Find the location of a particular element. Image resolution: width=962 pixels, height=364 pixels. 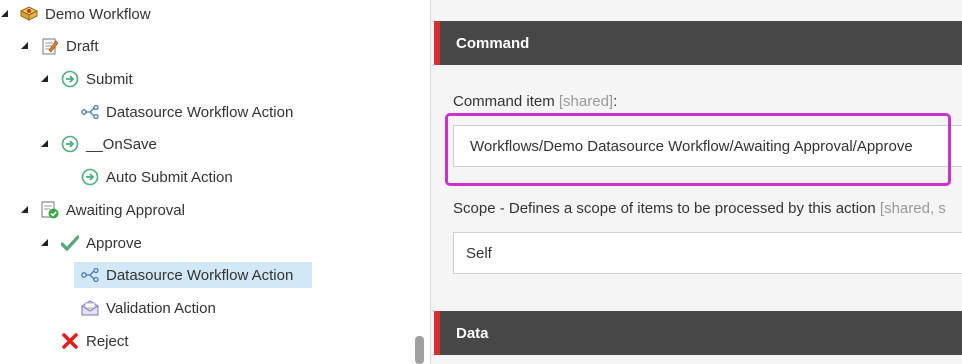

tree-item-validation-action: Validation Action is located at coordinates (148, 308).